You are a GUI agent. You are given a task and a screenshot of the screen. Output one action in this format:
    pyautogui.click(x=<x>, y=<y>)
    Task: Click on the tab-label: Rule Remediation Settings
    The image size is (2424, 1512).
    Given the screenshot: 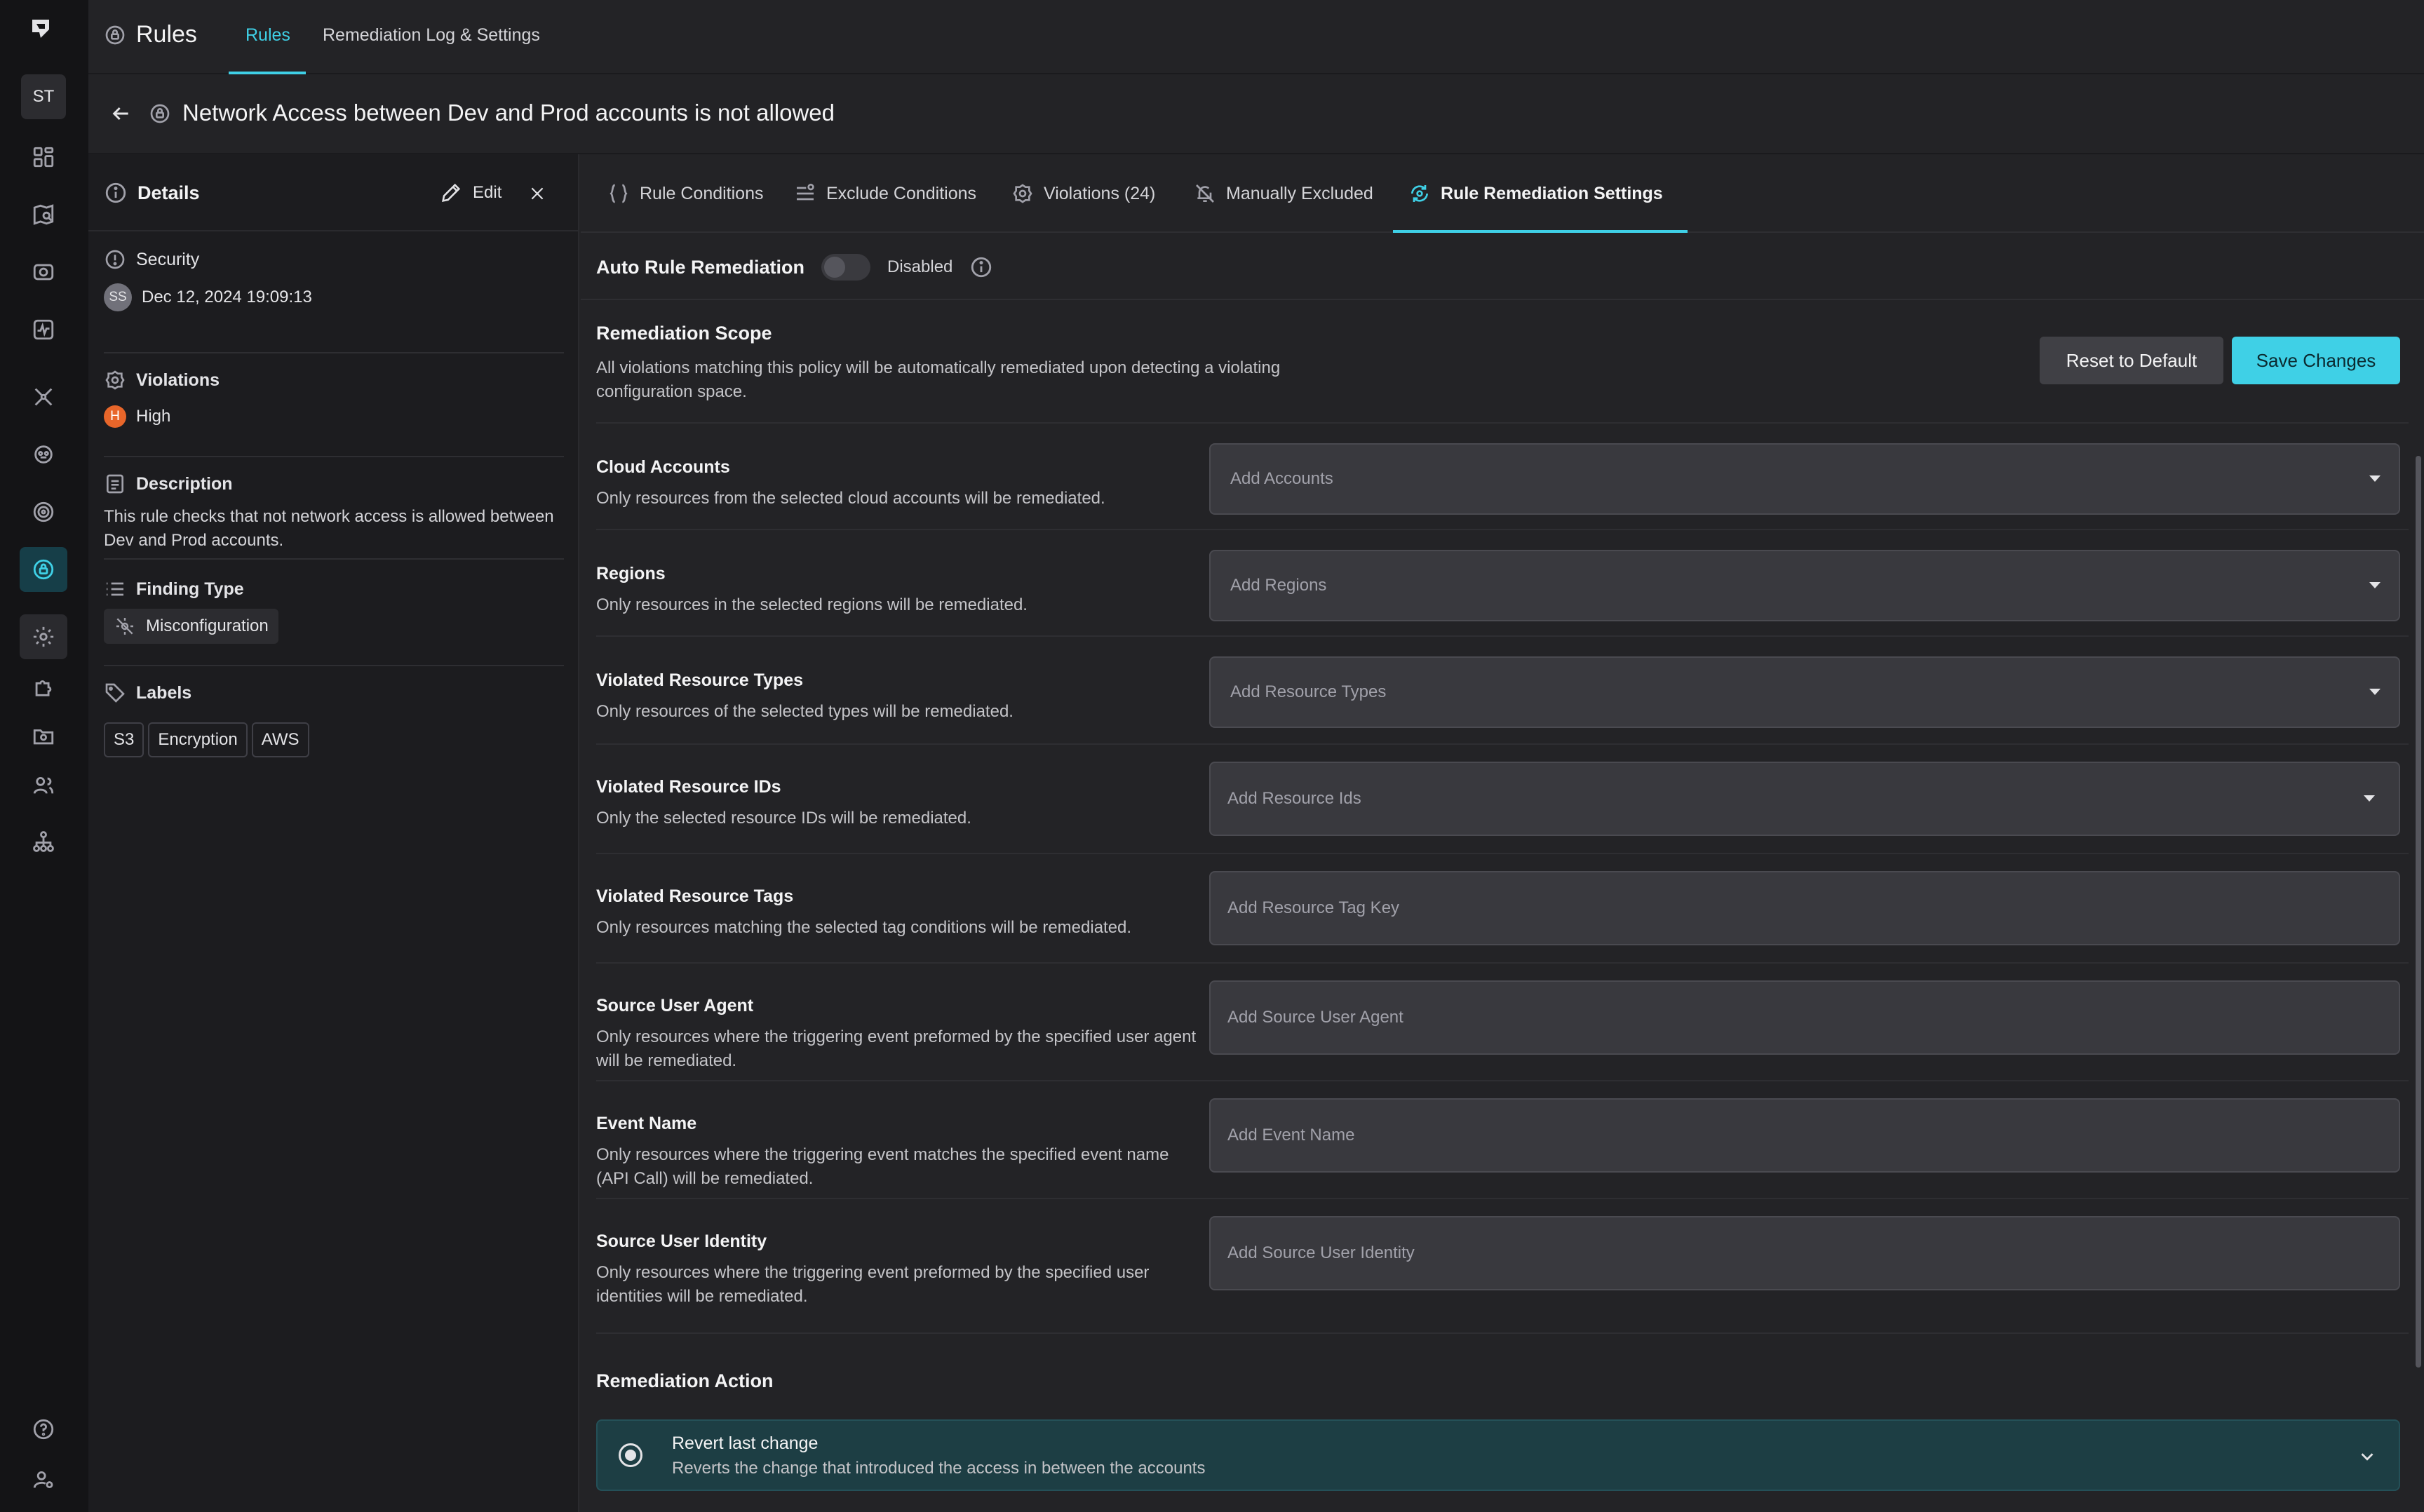 What is the action you would take?
    pyautogui.click(x=1552, y=193)
    